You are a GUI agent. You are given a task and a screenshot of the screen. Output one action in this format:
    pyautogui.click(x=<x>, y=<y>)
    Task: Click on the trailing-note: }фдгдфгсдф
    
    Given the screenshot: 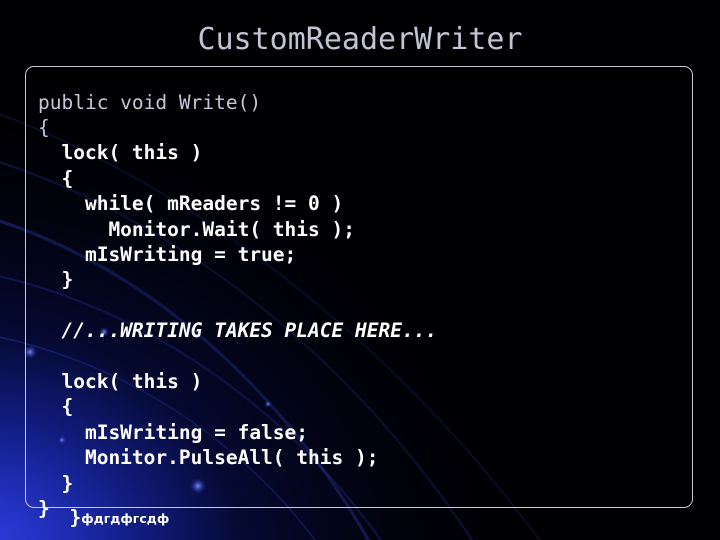 What is the action you would take?
    pyautogui.click(x=100, y=513)
    